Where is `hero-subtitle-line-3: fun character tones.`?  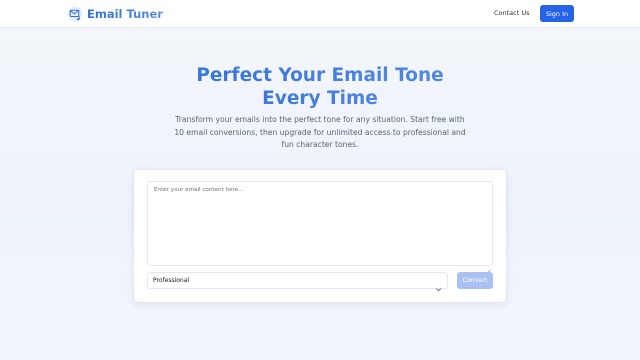
hero-subtitle-line-3: fun character tones. is located at coordinates (320, 144).